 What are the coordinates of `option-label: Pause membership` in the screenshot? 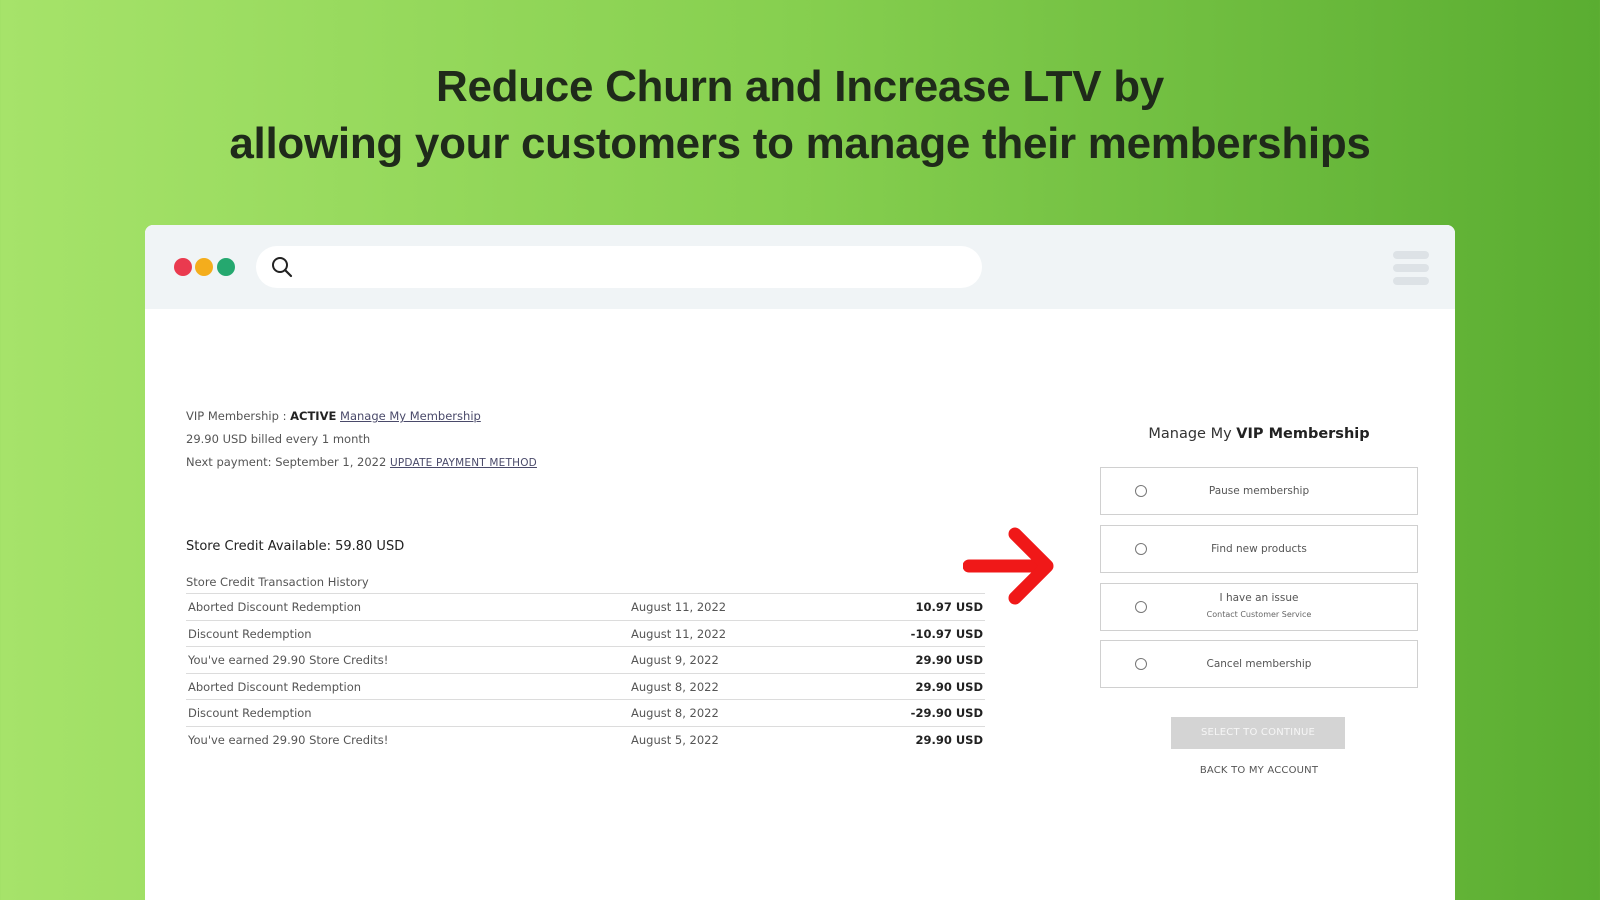 It's located at (1259, 491).